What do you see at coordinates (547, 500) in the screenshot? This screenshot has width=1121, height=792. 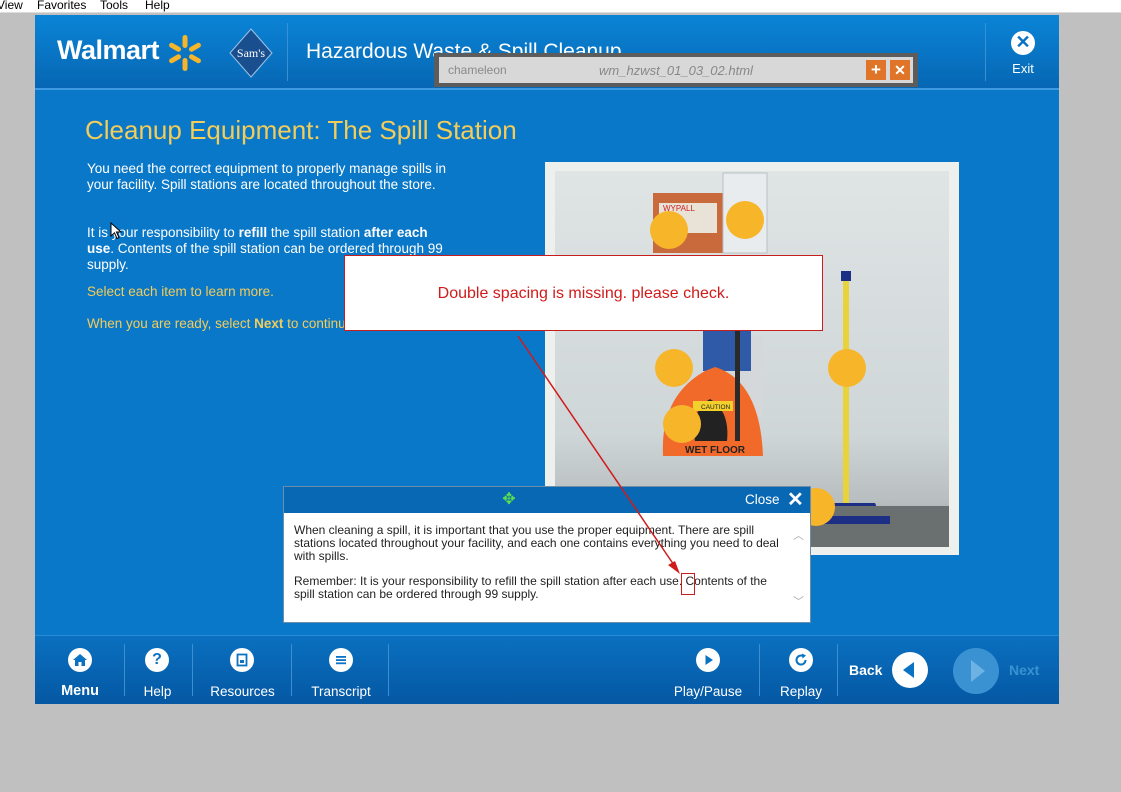 I see `transcript-popup-header: ✥ Close ✕` at bounding box center [547, 500].